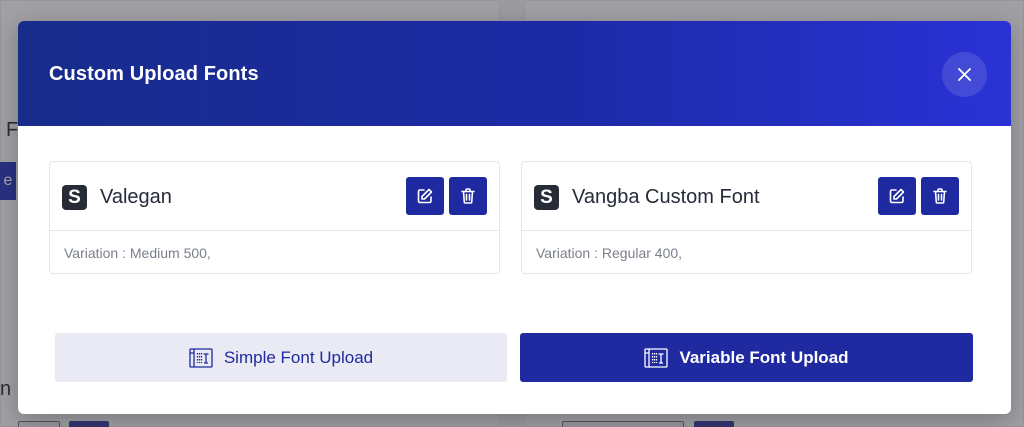  Describe the element at coordinates (666, 197) in the screenshot. I see `font-name: Vangba Custom Font` at that location.